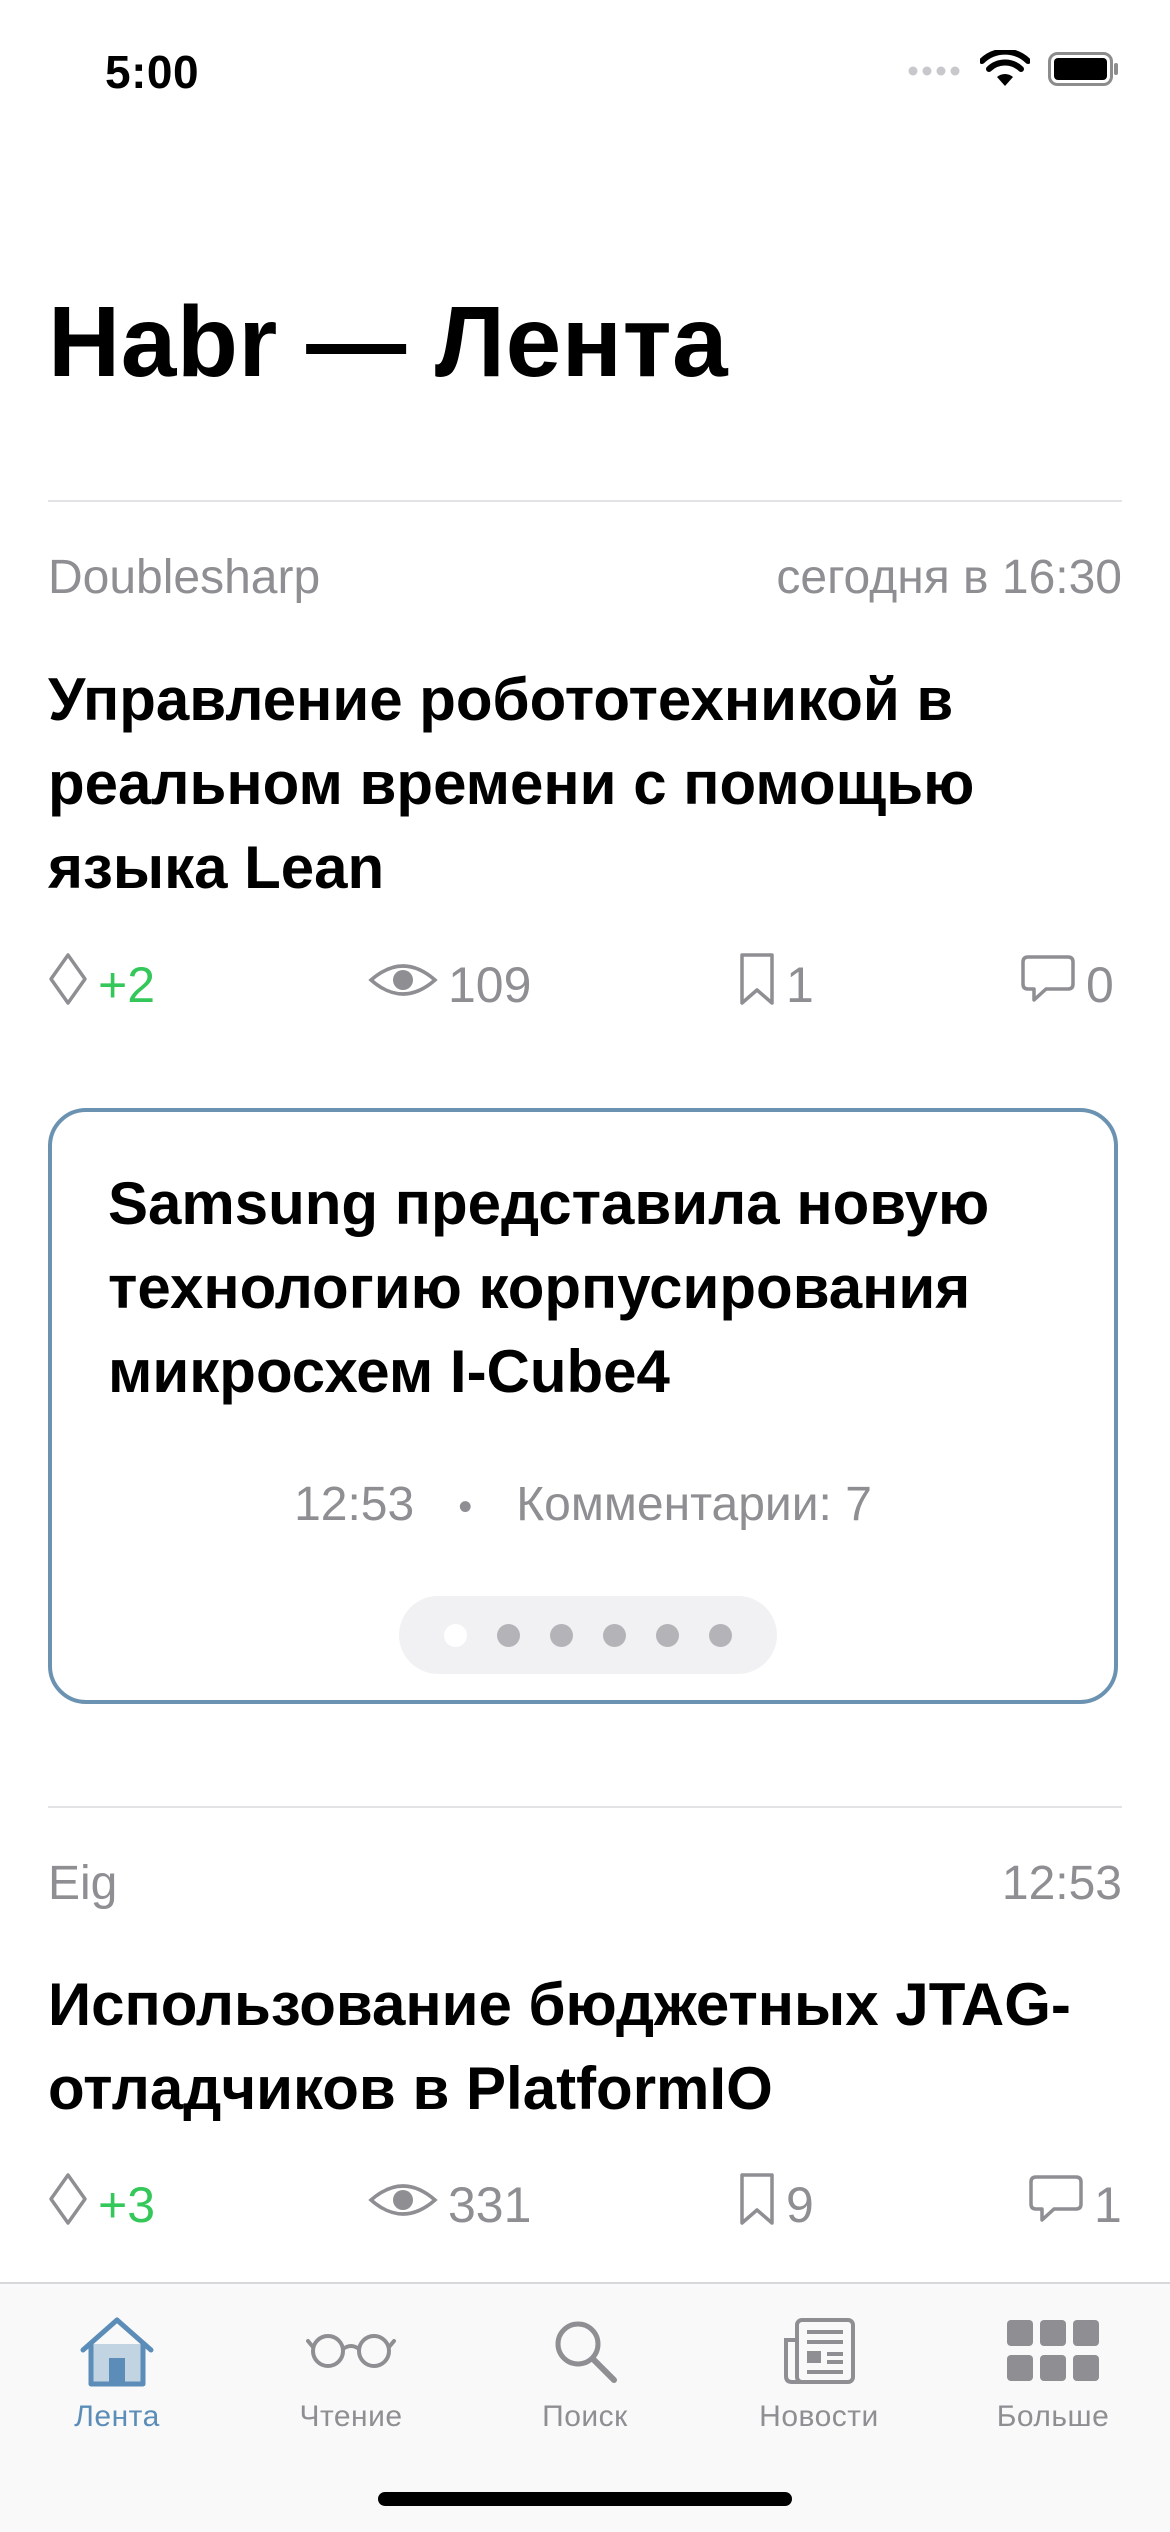 This screenshot has height=2532, width=1170. I want to click on views-stat: 331, so click(449, 2205).